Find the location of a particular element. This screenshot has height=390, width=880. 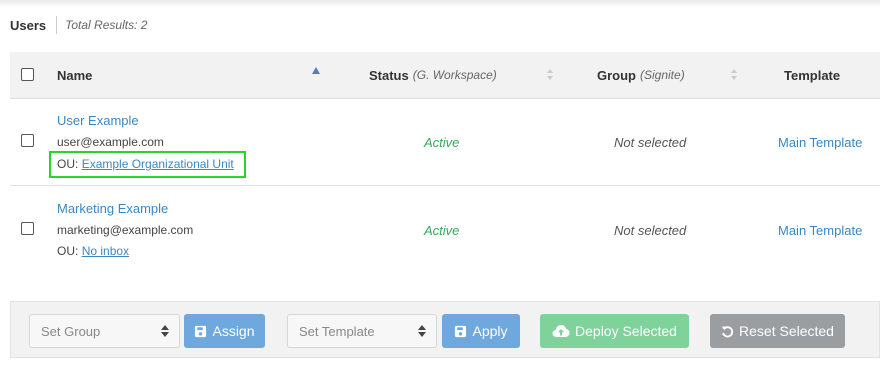

total-results: Total Results: 2 is located at coordinates (106, 25).